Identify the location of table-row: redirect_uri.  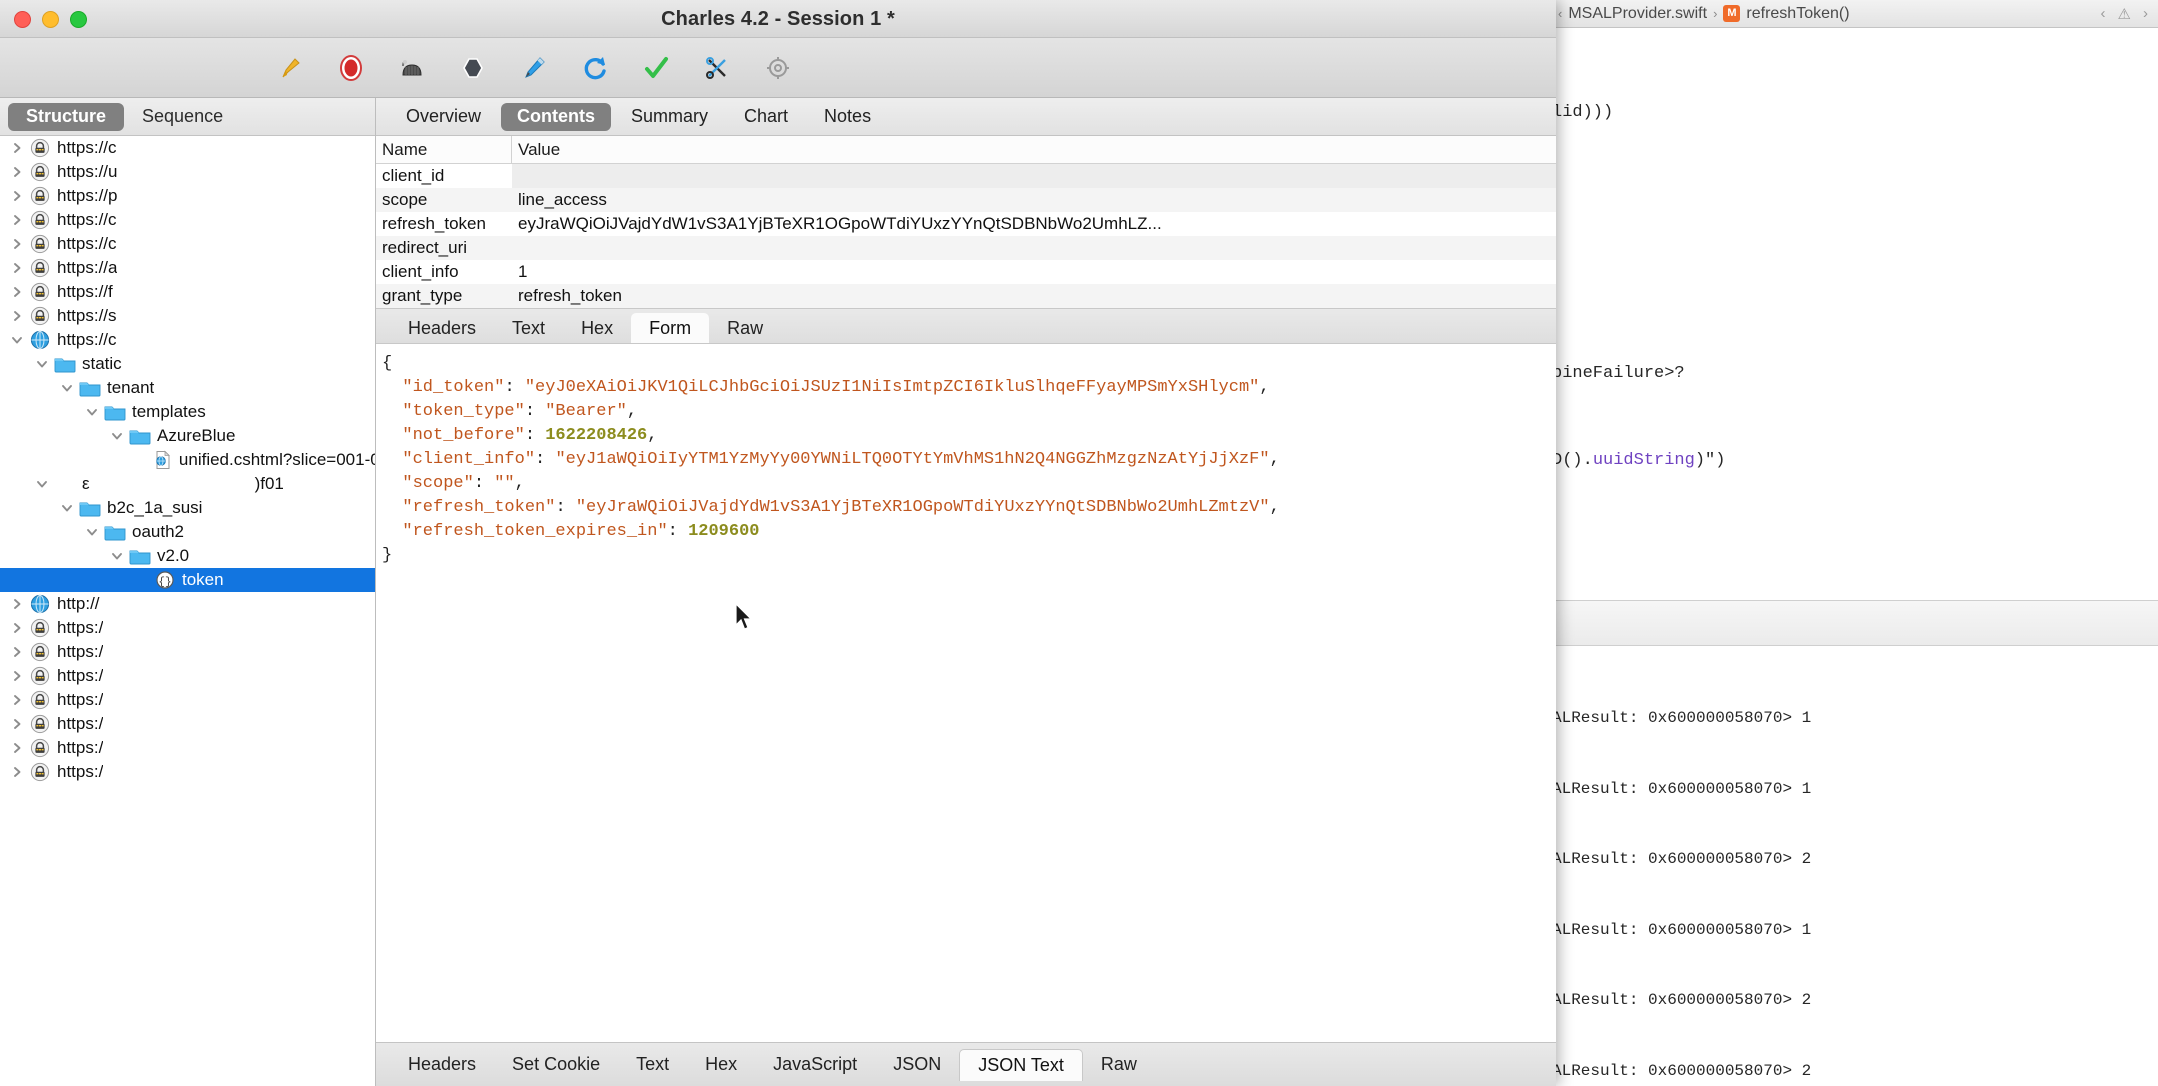
(966, 248).